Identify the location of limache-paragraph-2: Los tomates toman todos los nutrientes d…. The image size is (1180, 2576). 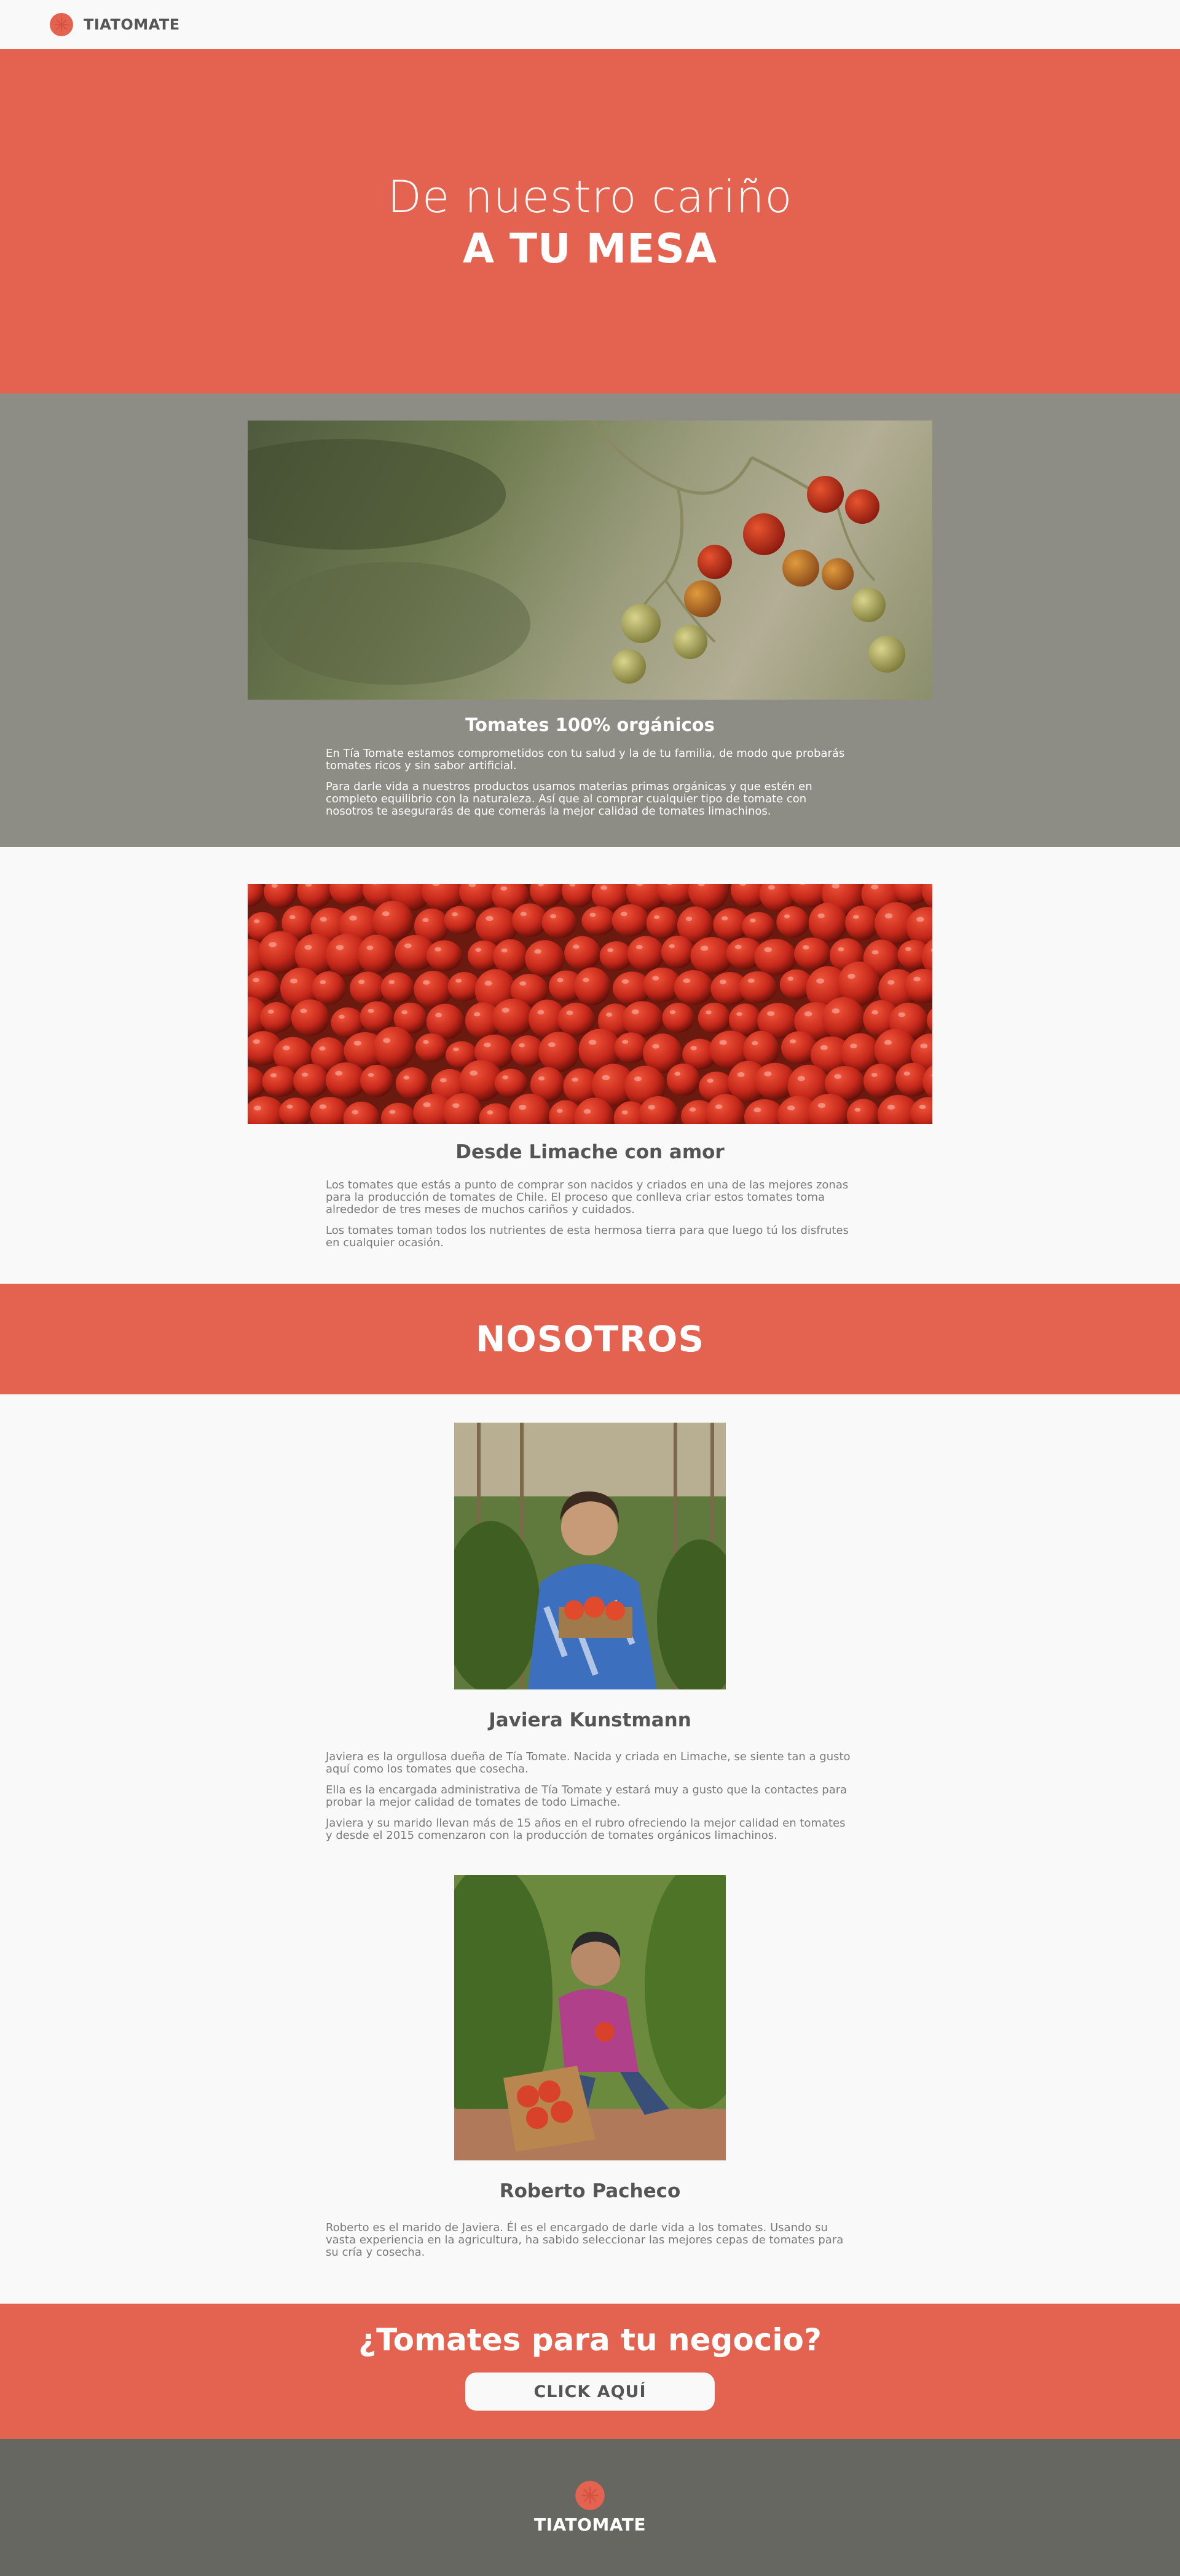
(587, 1236).